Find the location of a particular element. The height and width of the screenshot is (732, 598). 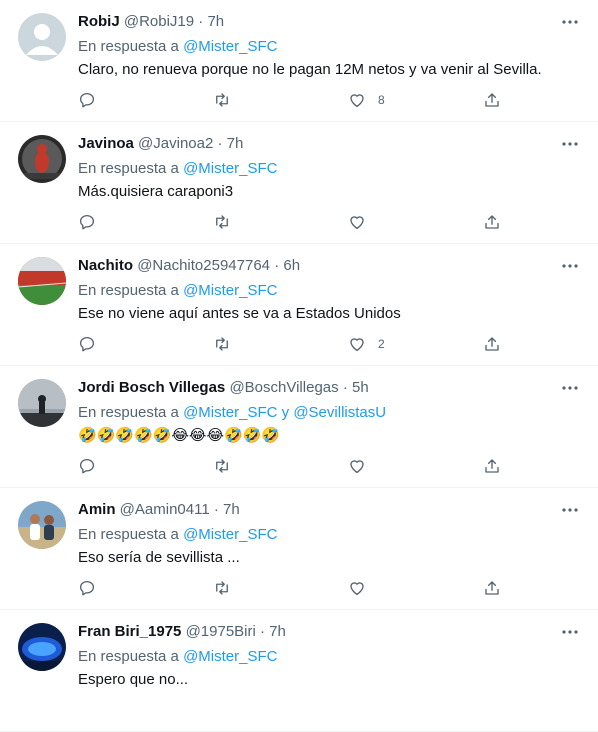

display-name: Javinoa is located at coordinates (106, 143).